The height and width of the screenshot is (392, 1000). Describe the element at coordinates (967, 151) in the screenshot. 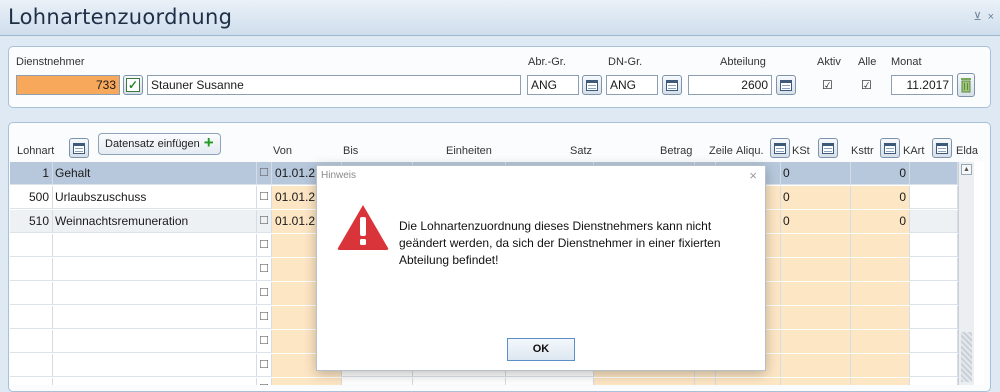

I see `col-elda: Elda` at that location.